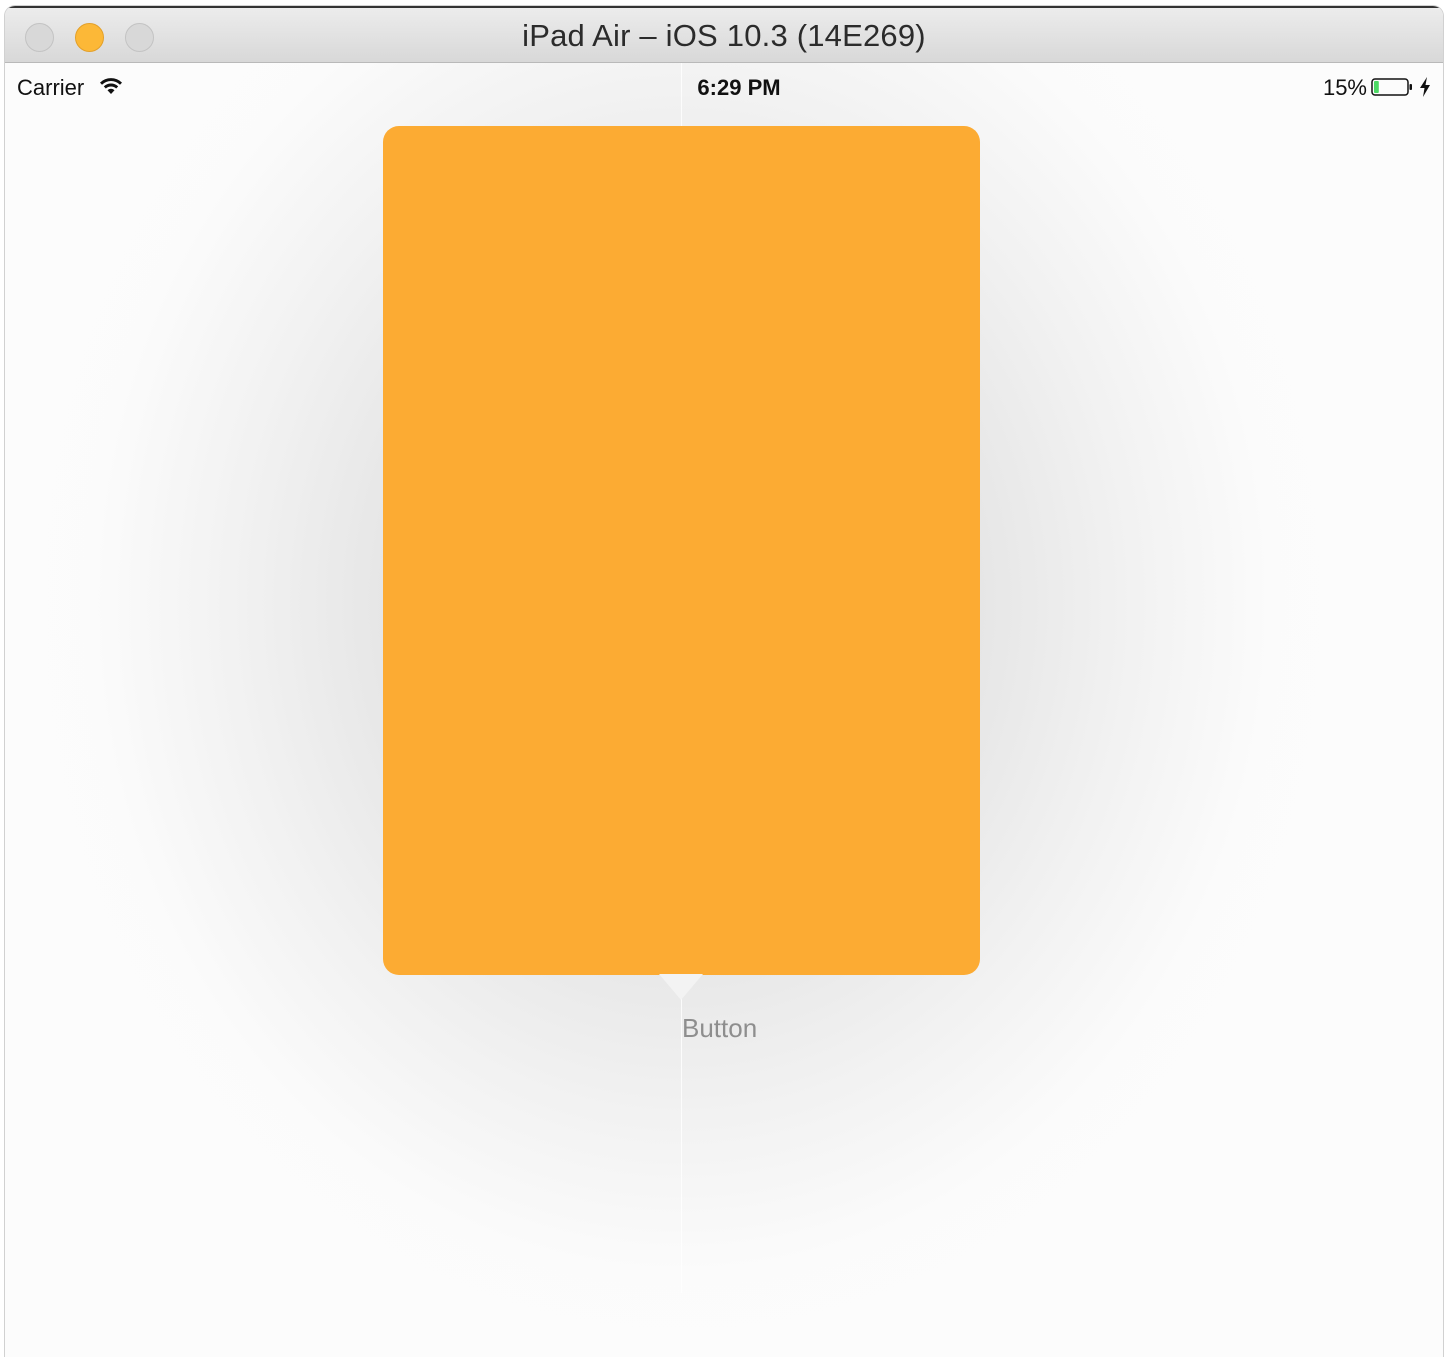  I want to click on charging-bolt-icon, so click(1425, 87).